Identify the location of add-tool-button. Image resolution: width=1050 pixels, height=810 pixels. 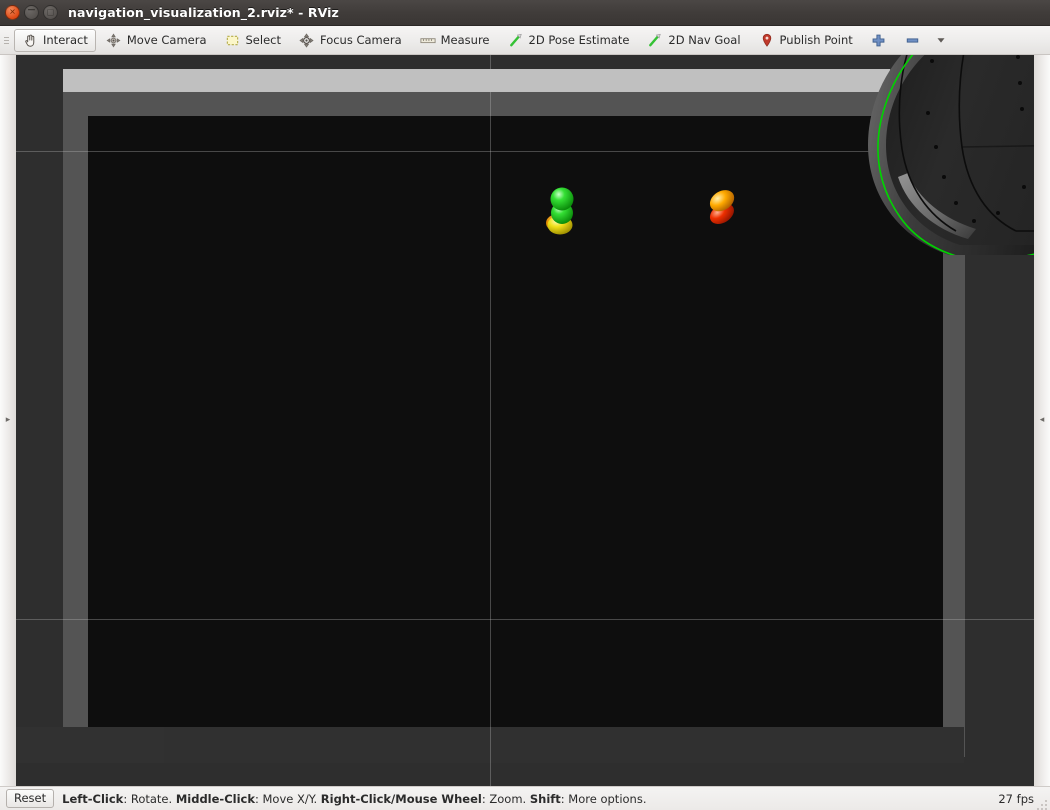
(879, 40).